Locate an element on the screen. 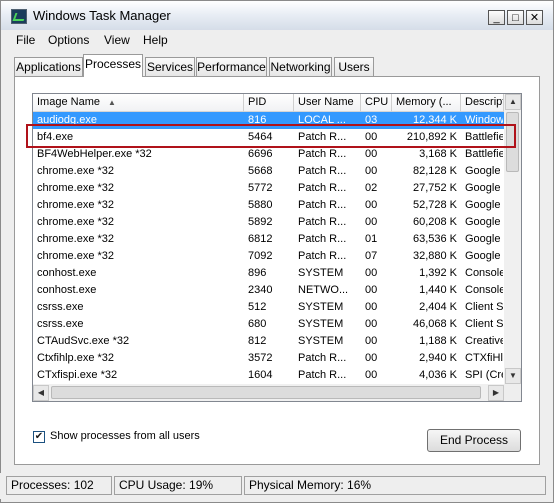 The image size is (554, 503). cell-pid: 6696 is located at coordinates (260, 154).